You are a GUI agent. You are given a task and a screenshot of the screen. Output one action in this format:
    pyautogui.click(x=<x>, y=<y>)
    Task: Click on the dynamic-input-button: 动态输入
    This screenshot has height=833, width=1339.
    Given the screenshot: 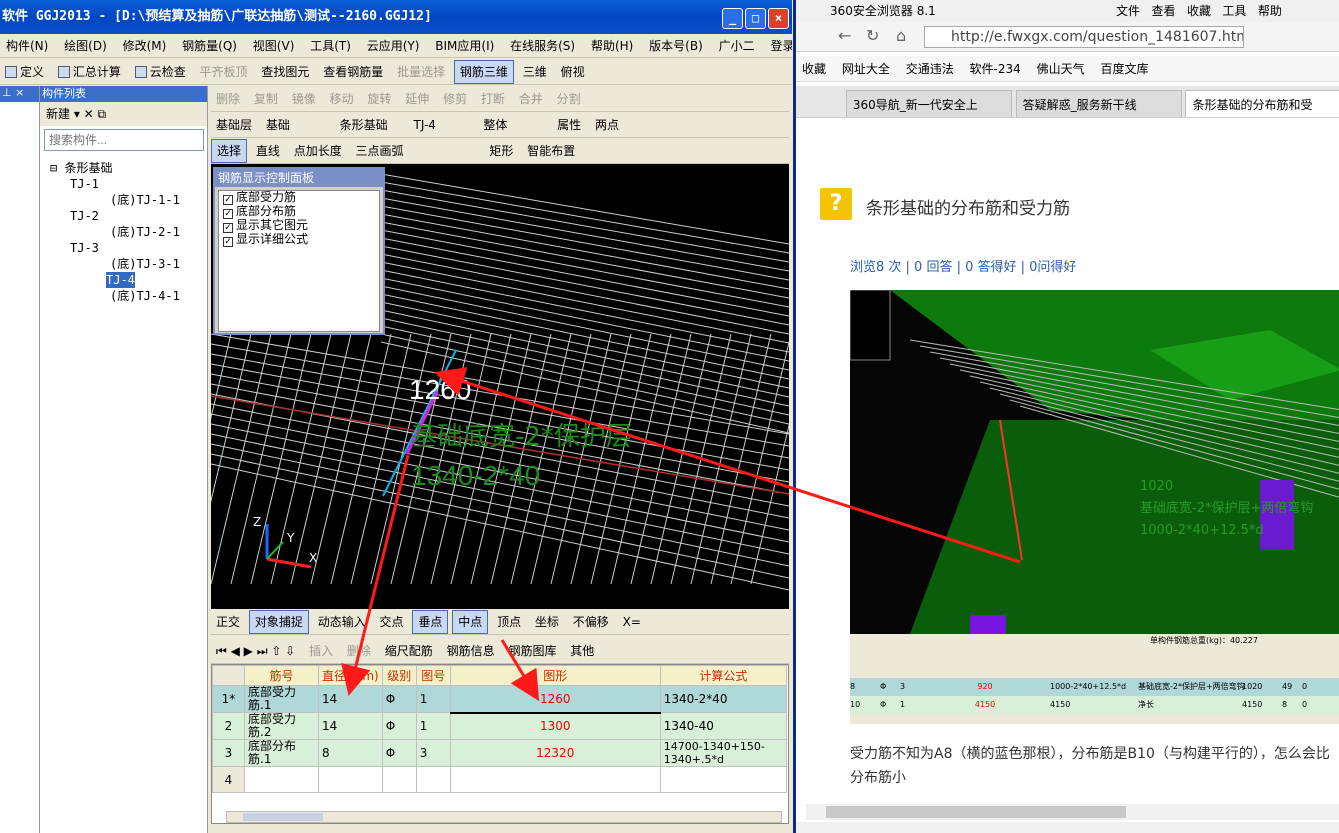 What is the action you would take?
    pyautogui.click(x=342, y=621)
    